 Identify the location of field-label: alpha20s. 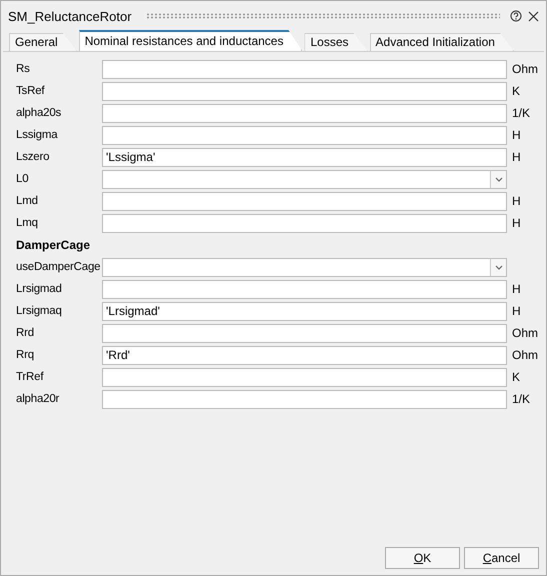
(39, 113).